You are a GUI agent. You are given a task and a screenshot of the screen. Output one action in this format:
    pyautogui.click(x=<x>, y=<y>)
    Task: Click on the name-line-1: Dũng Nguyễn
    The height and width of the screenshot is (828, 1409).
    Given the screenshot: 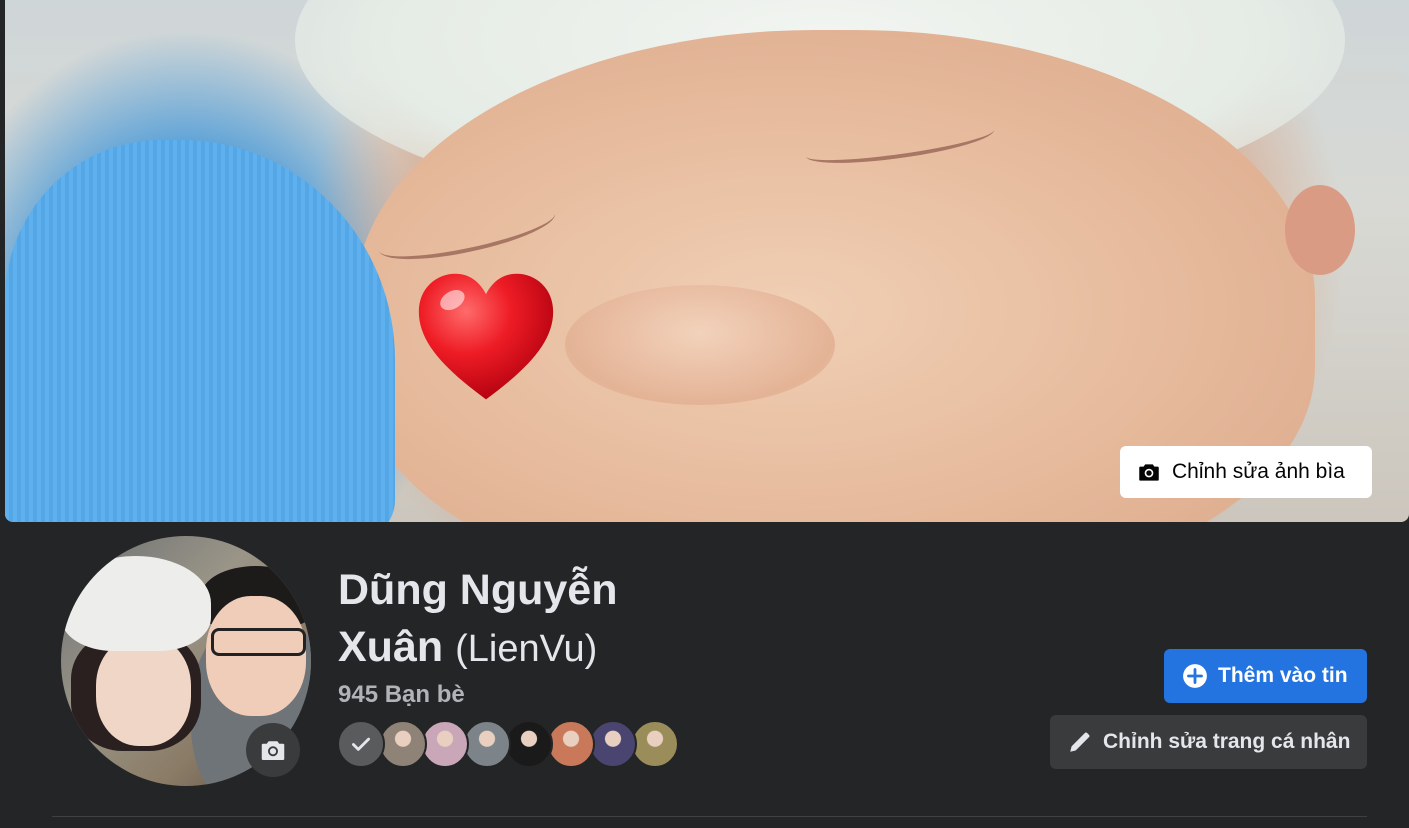 What is the action you would take?
    pyautogui.click(x=478, y=590)
    